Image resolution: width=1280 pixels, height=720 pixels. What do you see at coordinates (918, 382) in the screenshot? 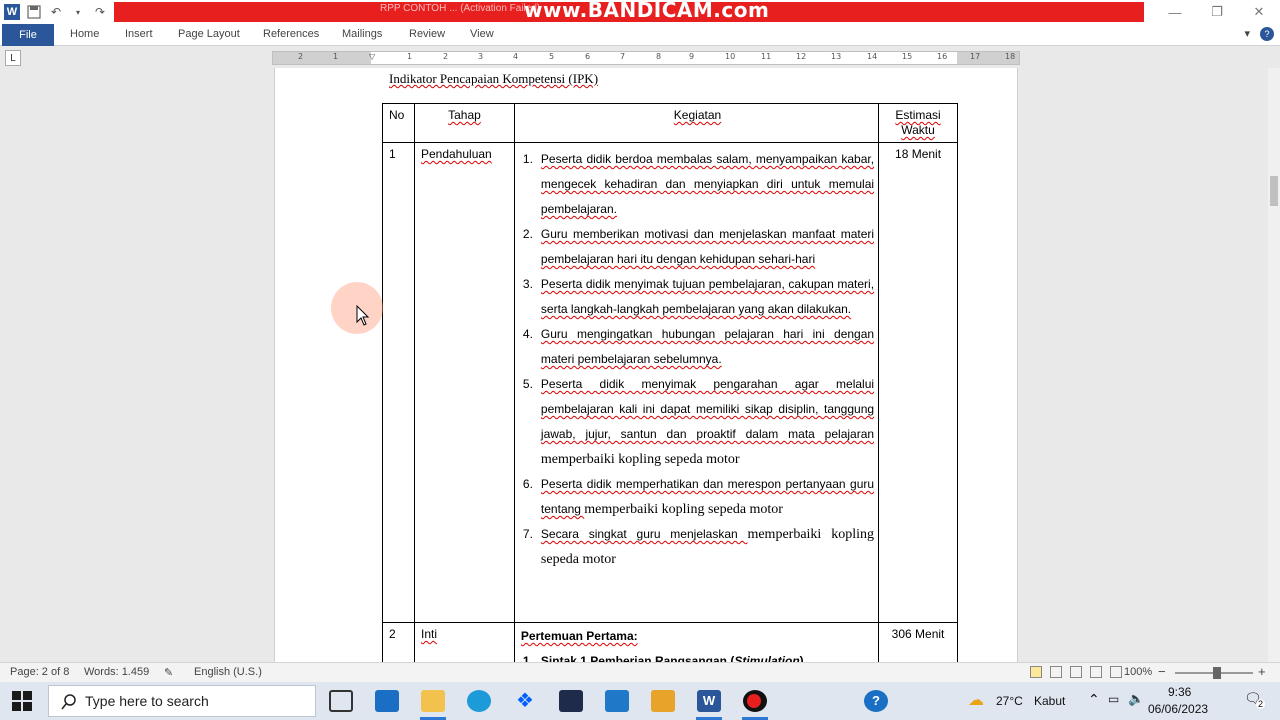
I see `row-estimasi: 18 Menit` at bounding box center [918, 382].